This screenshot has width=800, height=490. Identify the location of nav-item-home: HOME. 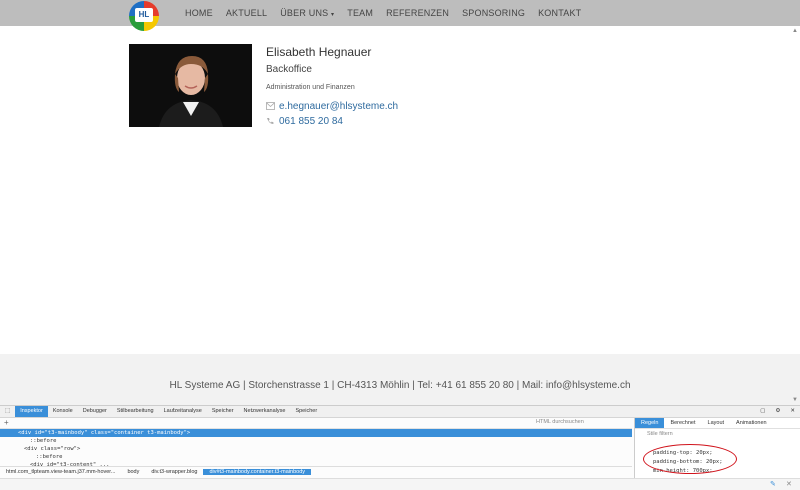
(199, 13).